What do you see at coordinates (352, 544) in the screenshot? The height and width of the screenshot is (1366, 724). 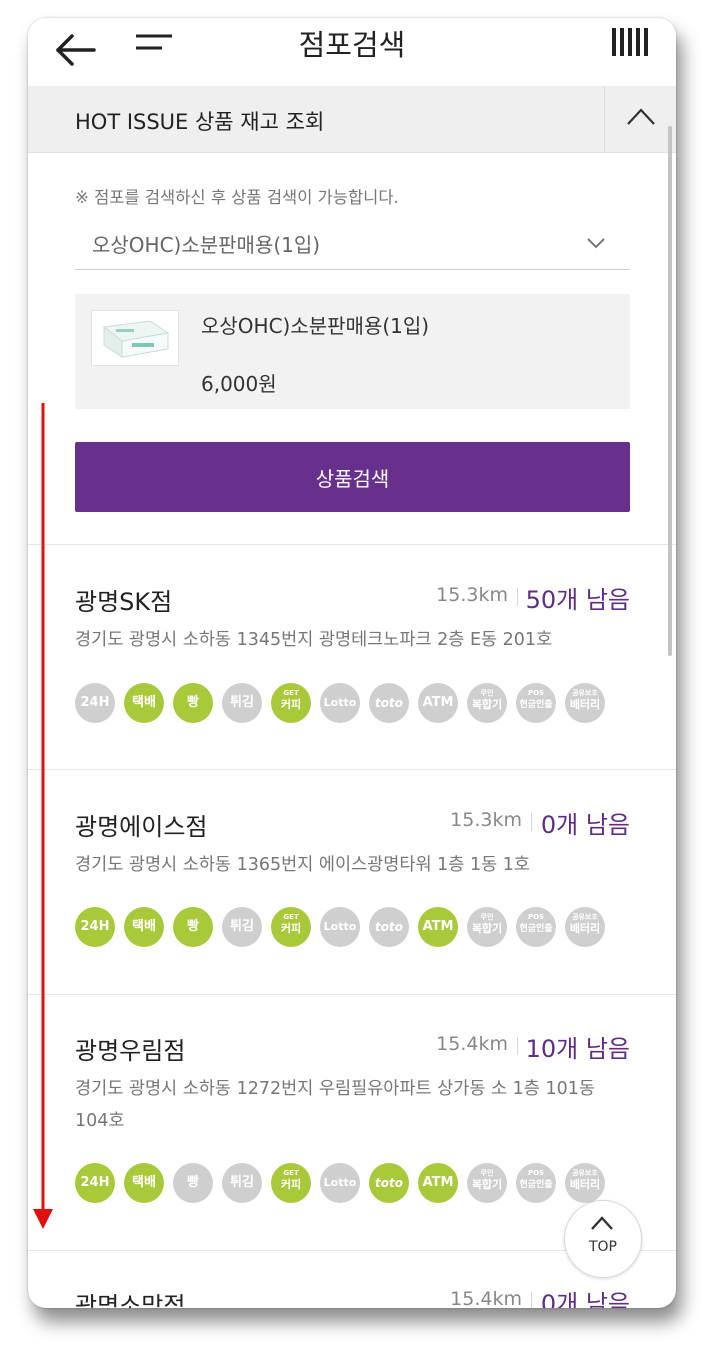 I see `section-divider` at bounding box center [352, 544].